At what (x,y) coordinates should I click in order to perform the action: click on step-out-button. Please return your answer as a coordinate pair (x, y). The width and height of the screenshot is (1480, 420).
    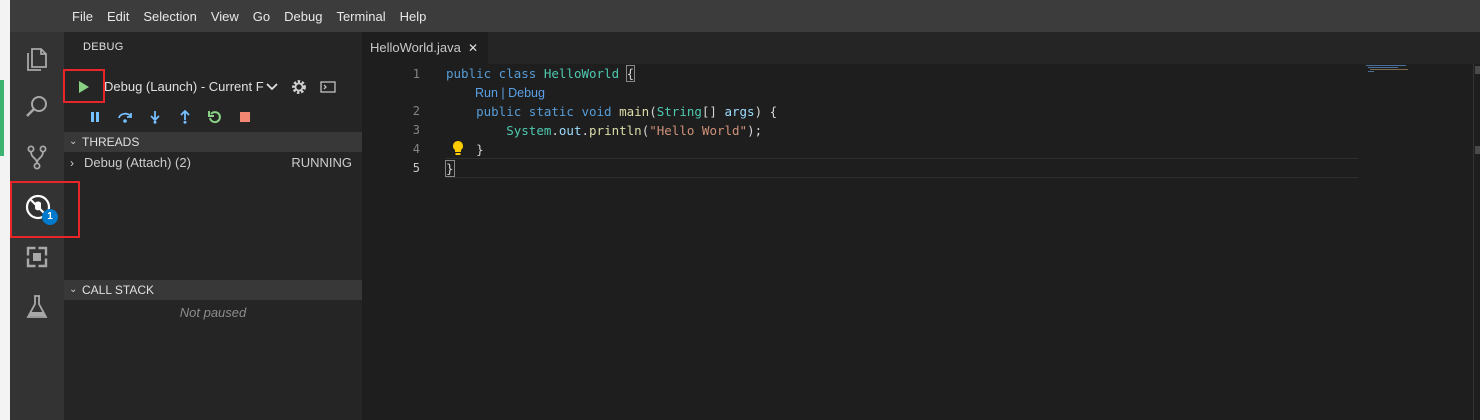
    Looking at the image, I should click on (185, 117).